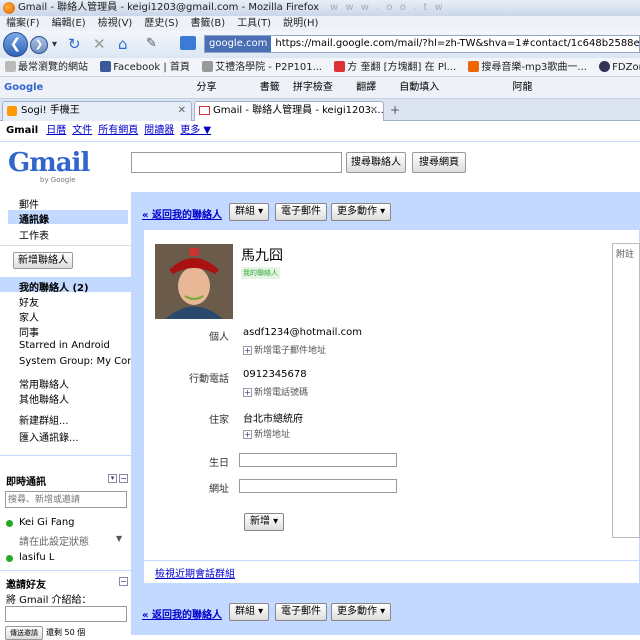 This screenshot has width=640, height=640. I want to click on history-dropdown-icon: ▾, so click(54, 44).